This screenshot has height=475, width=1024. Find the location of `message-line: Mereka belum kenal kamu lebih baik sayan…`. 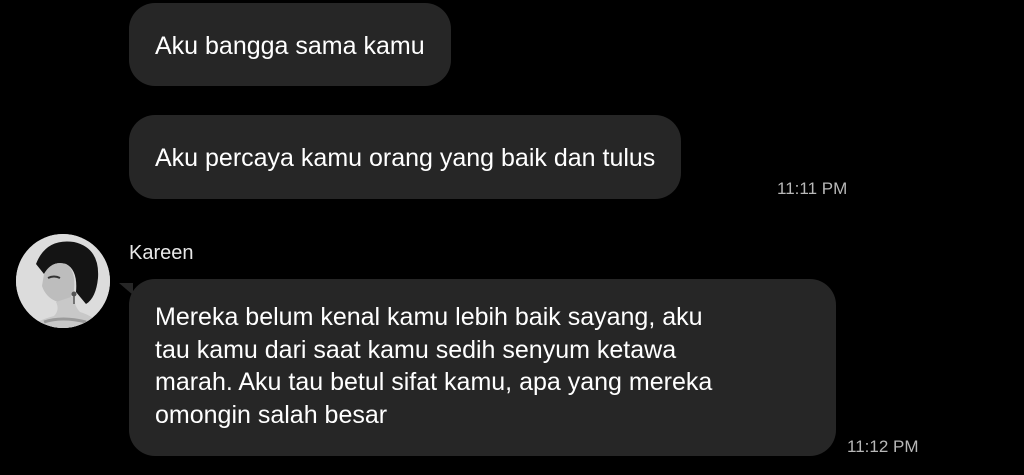

message-line: Mereka belum kenal kamu lebih baik sayan… is located at coordinates (429, 317).